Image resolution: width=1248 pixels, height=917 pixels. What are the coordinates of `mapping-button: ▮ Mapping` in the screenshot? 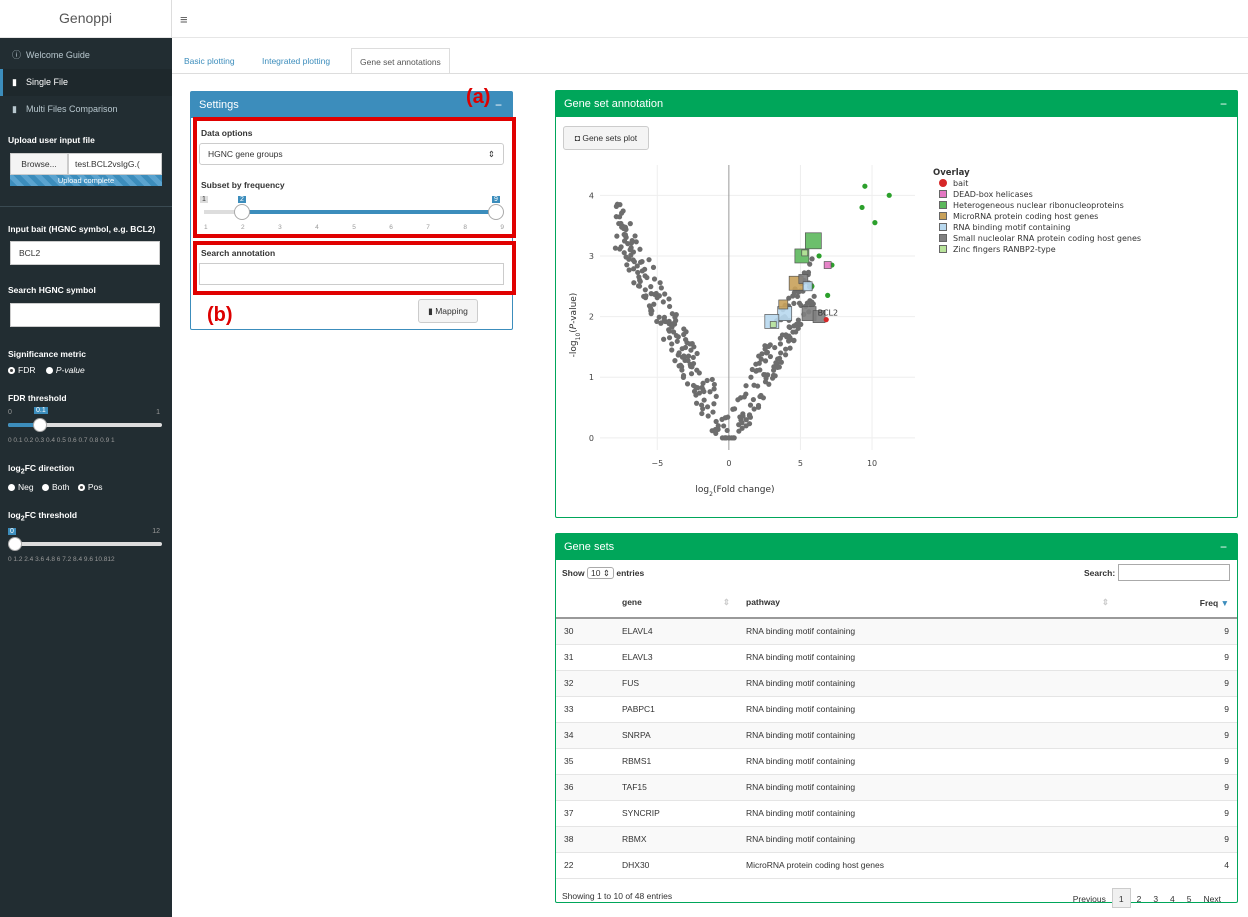 It's located at (448, 311).